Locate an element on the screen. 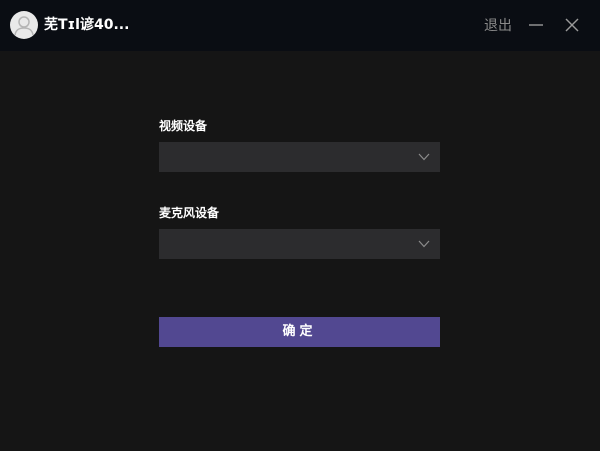  microphone-device-select is located at coordinates (299, 244).